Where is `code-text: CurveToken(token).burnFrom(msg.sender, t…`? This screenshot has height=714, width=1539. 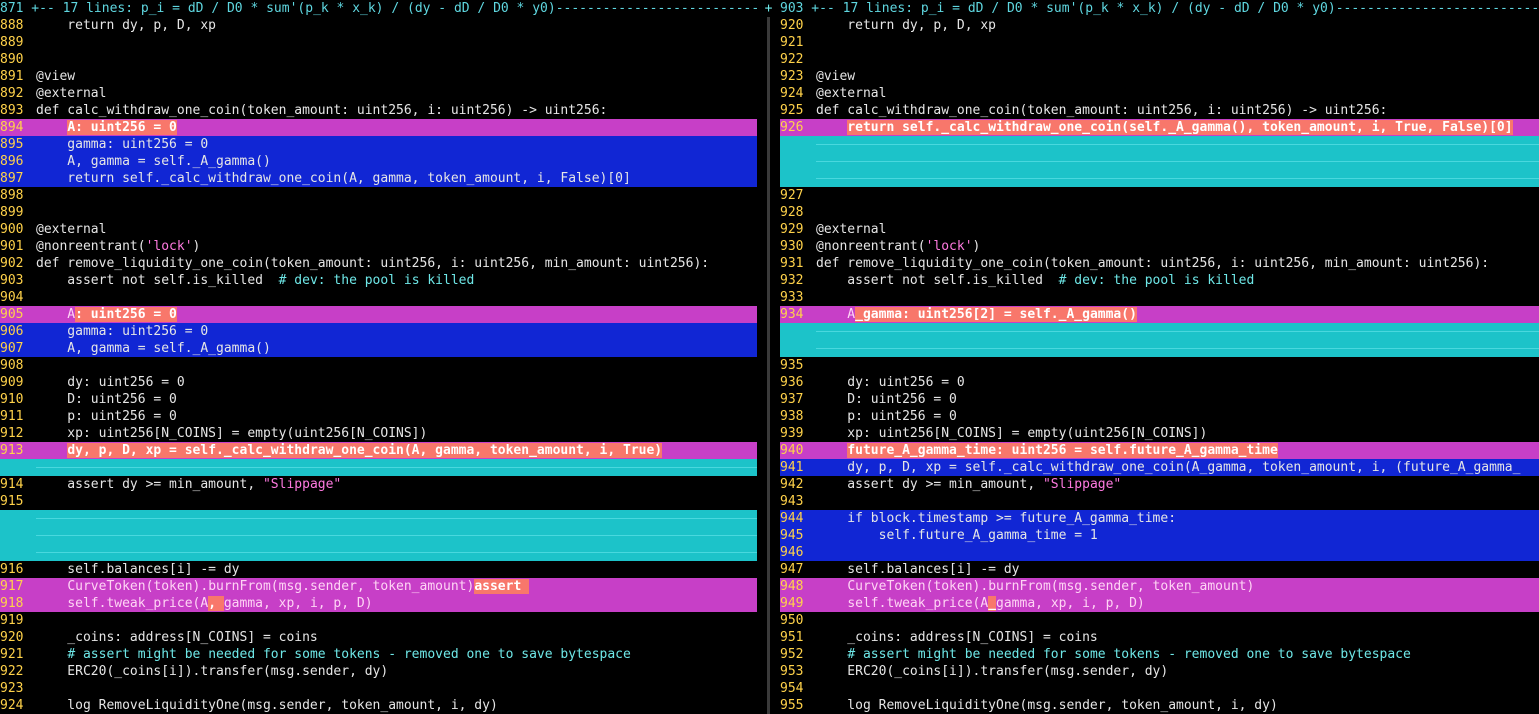 code-text: CurveToken(token).burnFrom(msg.sender, t… is located at coordinates (1051, 586).